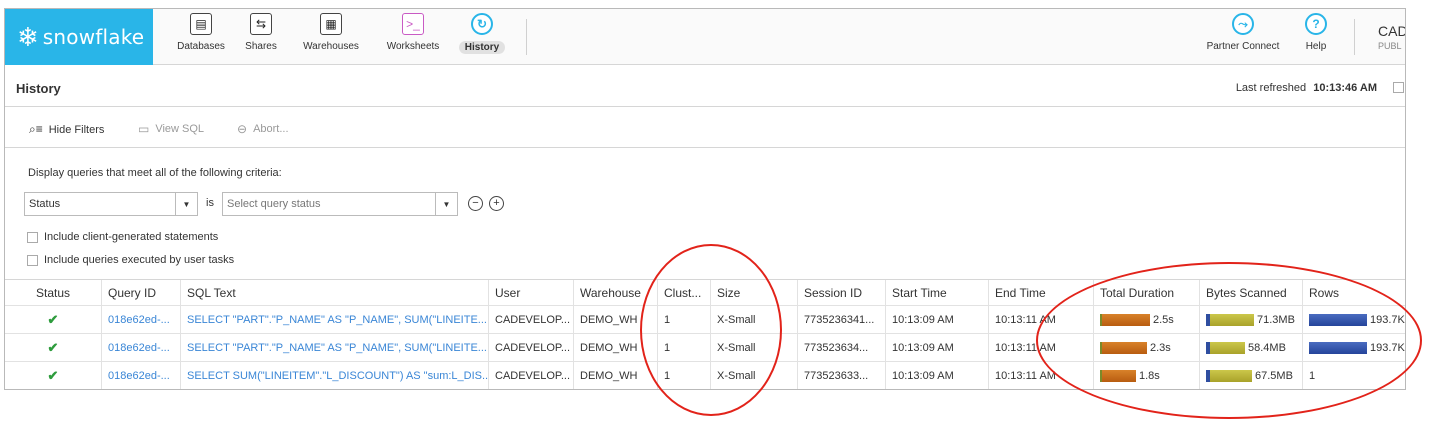  What do you see at coordinates (76, 129) in the screenshot?
I see `hide-filters-label: Hide Filters` at bounding box center [76, 129].